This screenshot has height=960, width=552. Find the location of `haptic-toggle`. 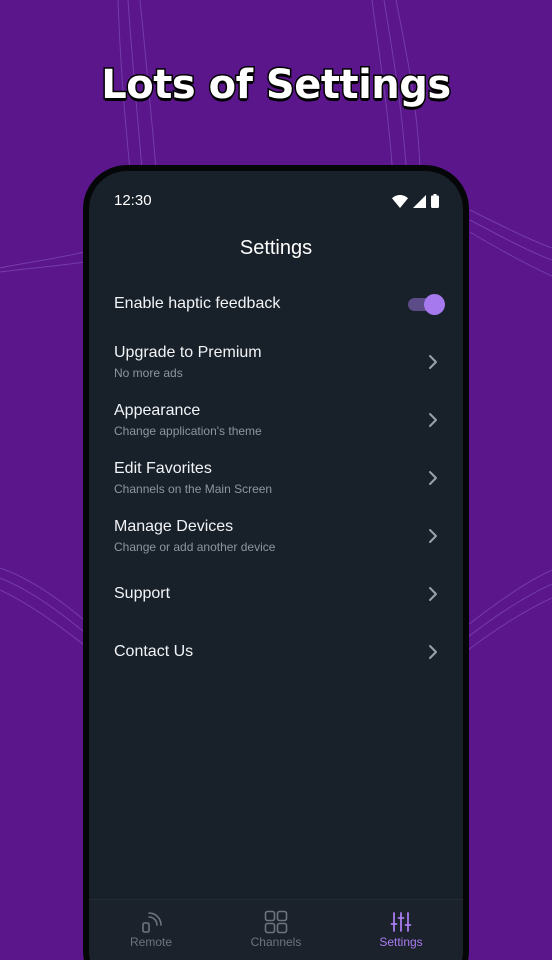

haptic-toggle is located at coordinates (426, 304).